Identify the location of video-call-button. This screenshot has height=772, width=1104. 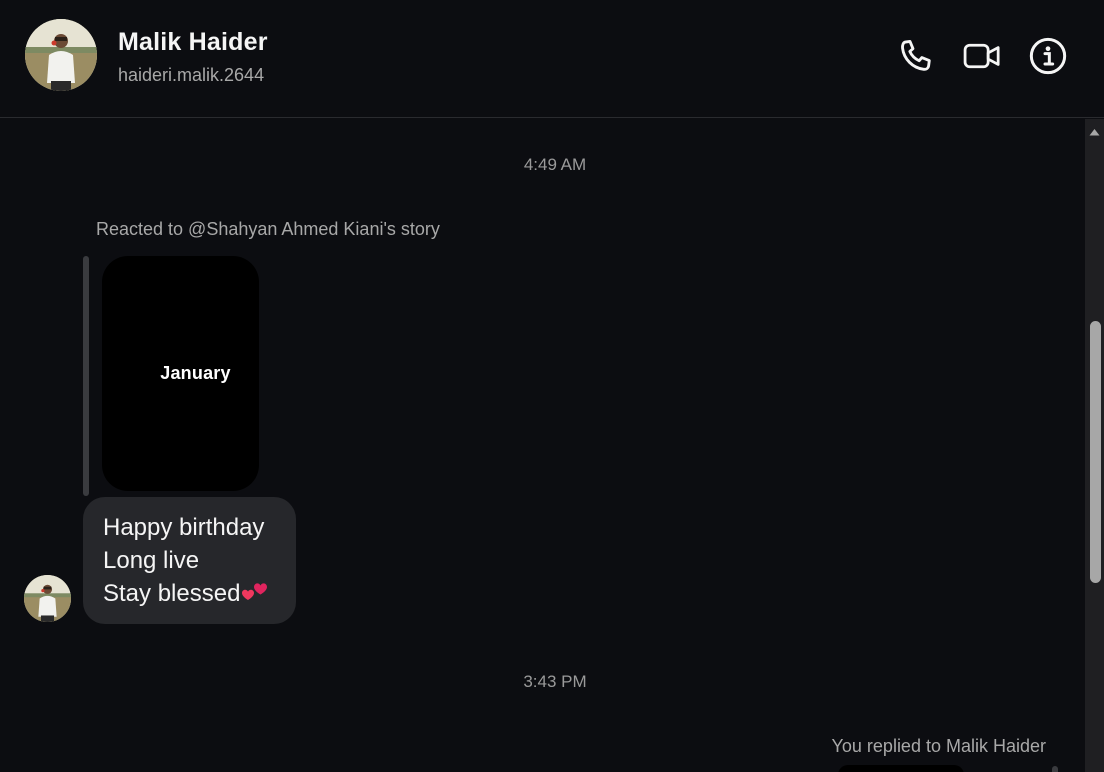
(982, 56).